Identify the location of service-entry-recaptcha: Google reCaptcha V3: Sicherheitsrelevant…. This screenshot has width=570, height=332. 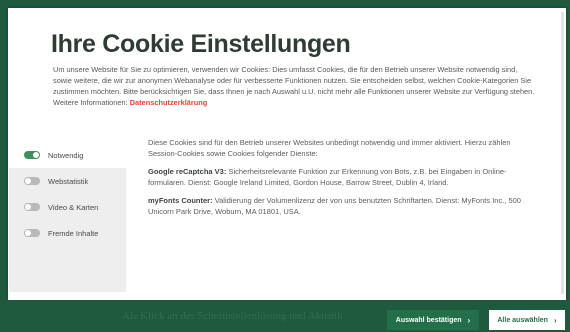
(340, 177).